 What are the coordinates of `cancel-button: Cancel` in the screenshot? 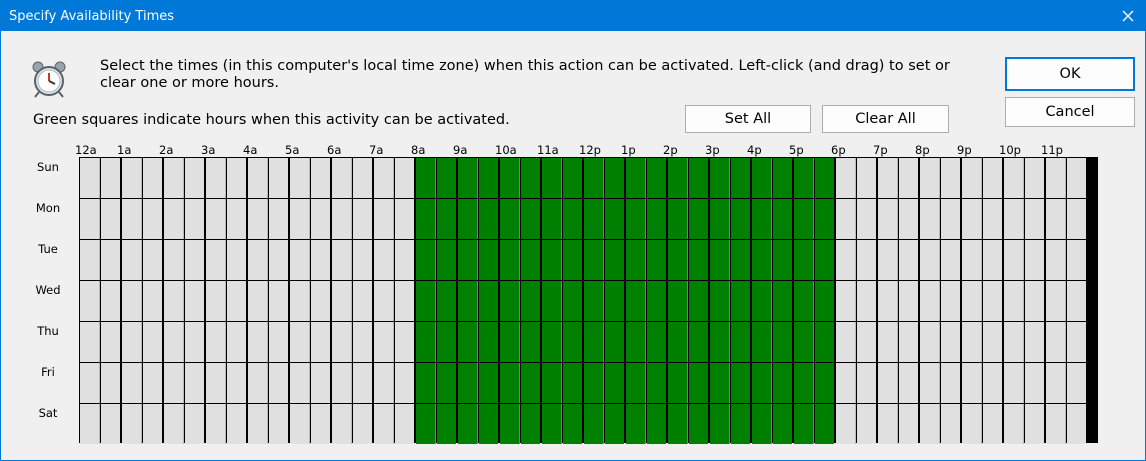 It's located at (1070, 112).